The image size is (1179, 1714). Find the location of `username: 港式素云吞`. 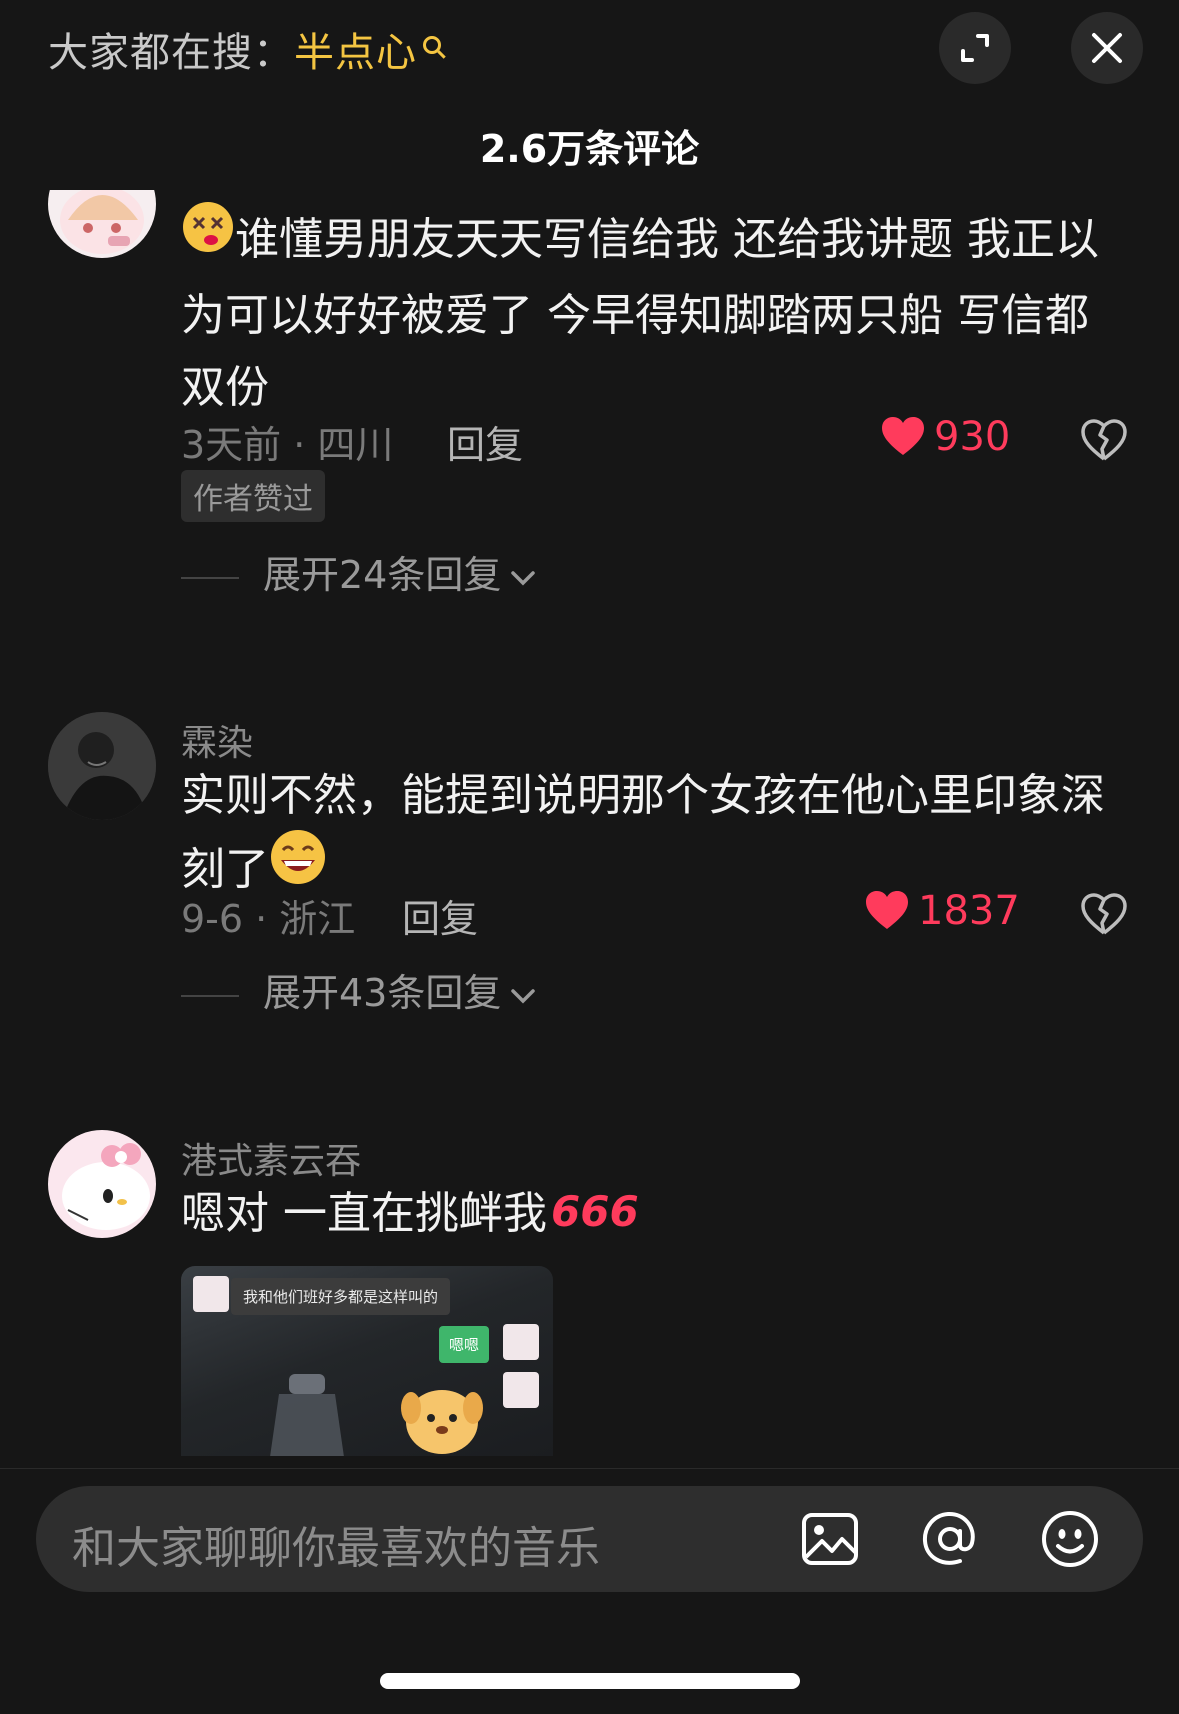

username: 港式素云吞 is located at coordinates (271, 1158).